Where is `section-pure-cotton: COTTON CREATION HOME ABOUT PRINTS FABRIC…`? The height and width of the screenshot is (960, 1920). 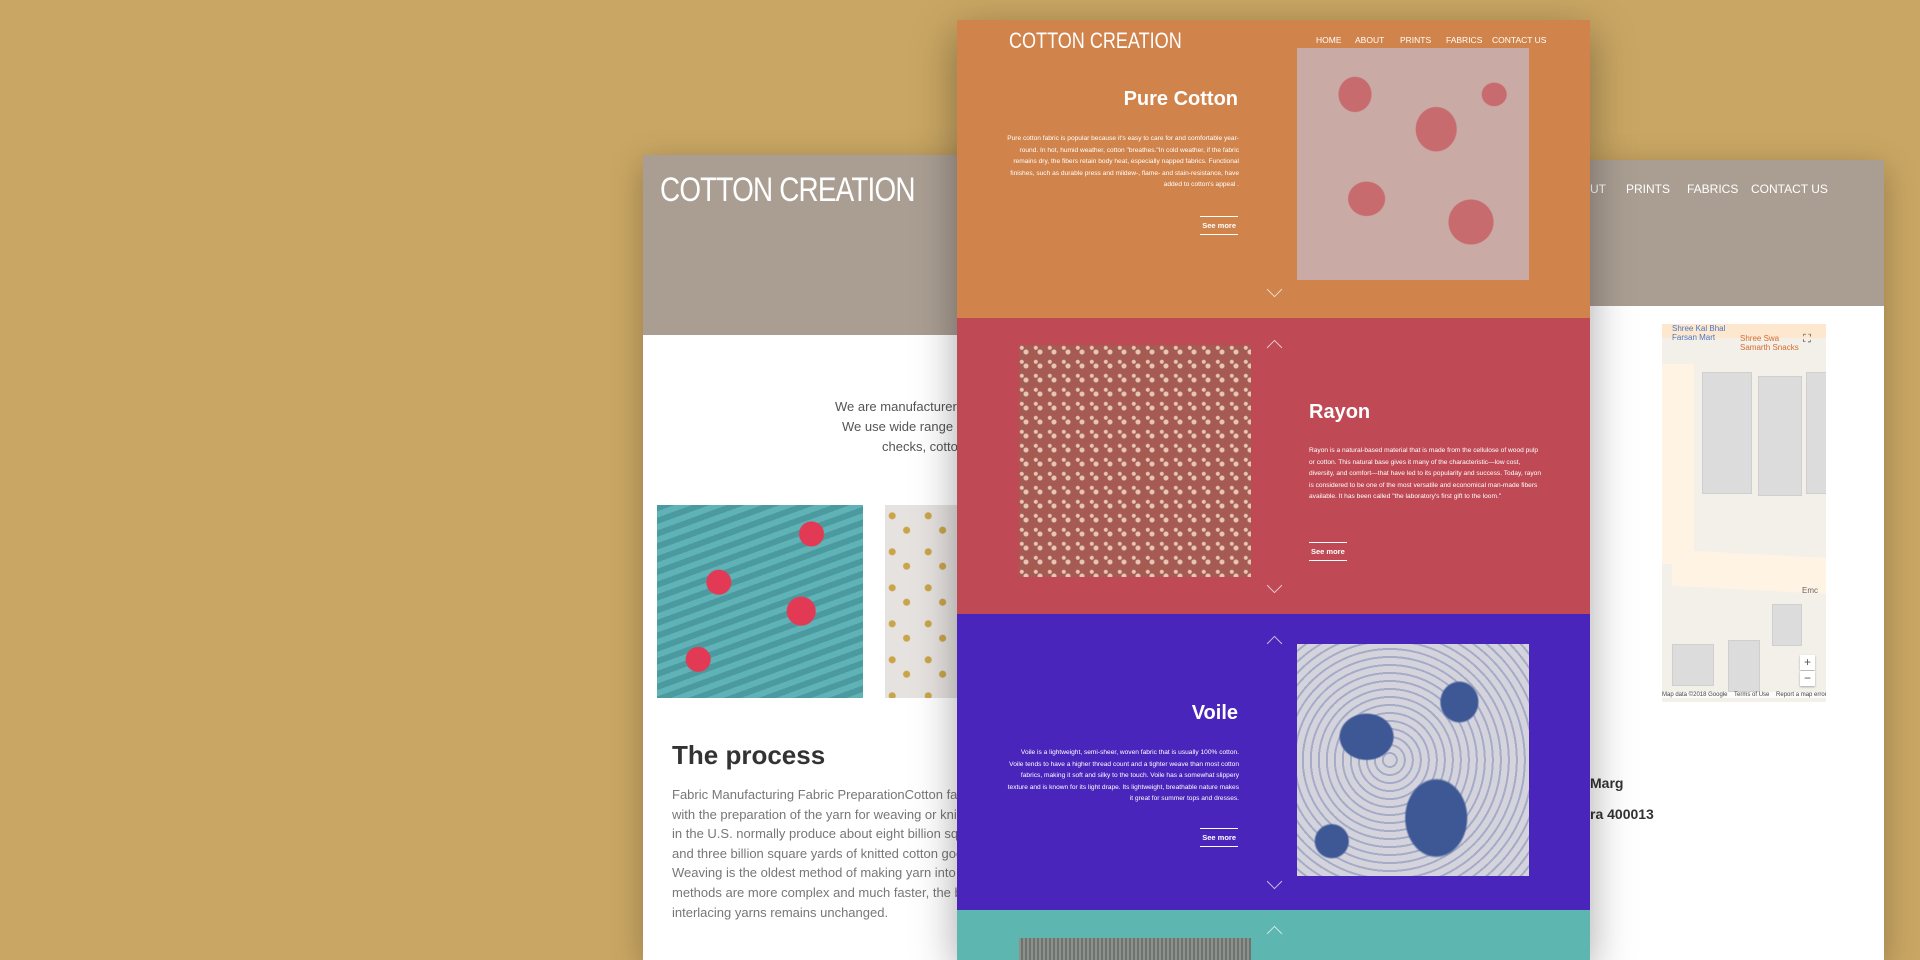 section-pure-cotton: COTTON CREATION HOME ABOUT PRINTS FABRIC… is located at coordinates (1273, 169).